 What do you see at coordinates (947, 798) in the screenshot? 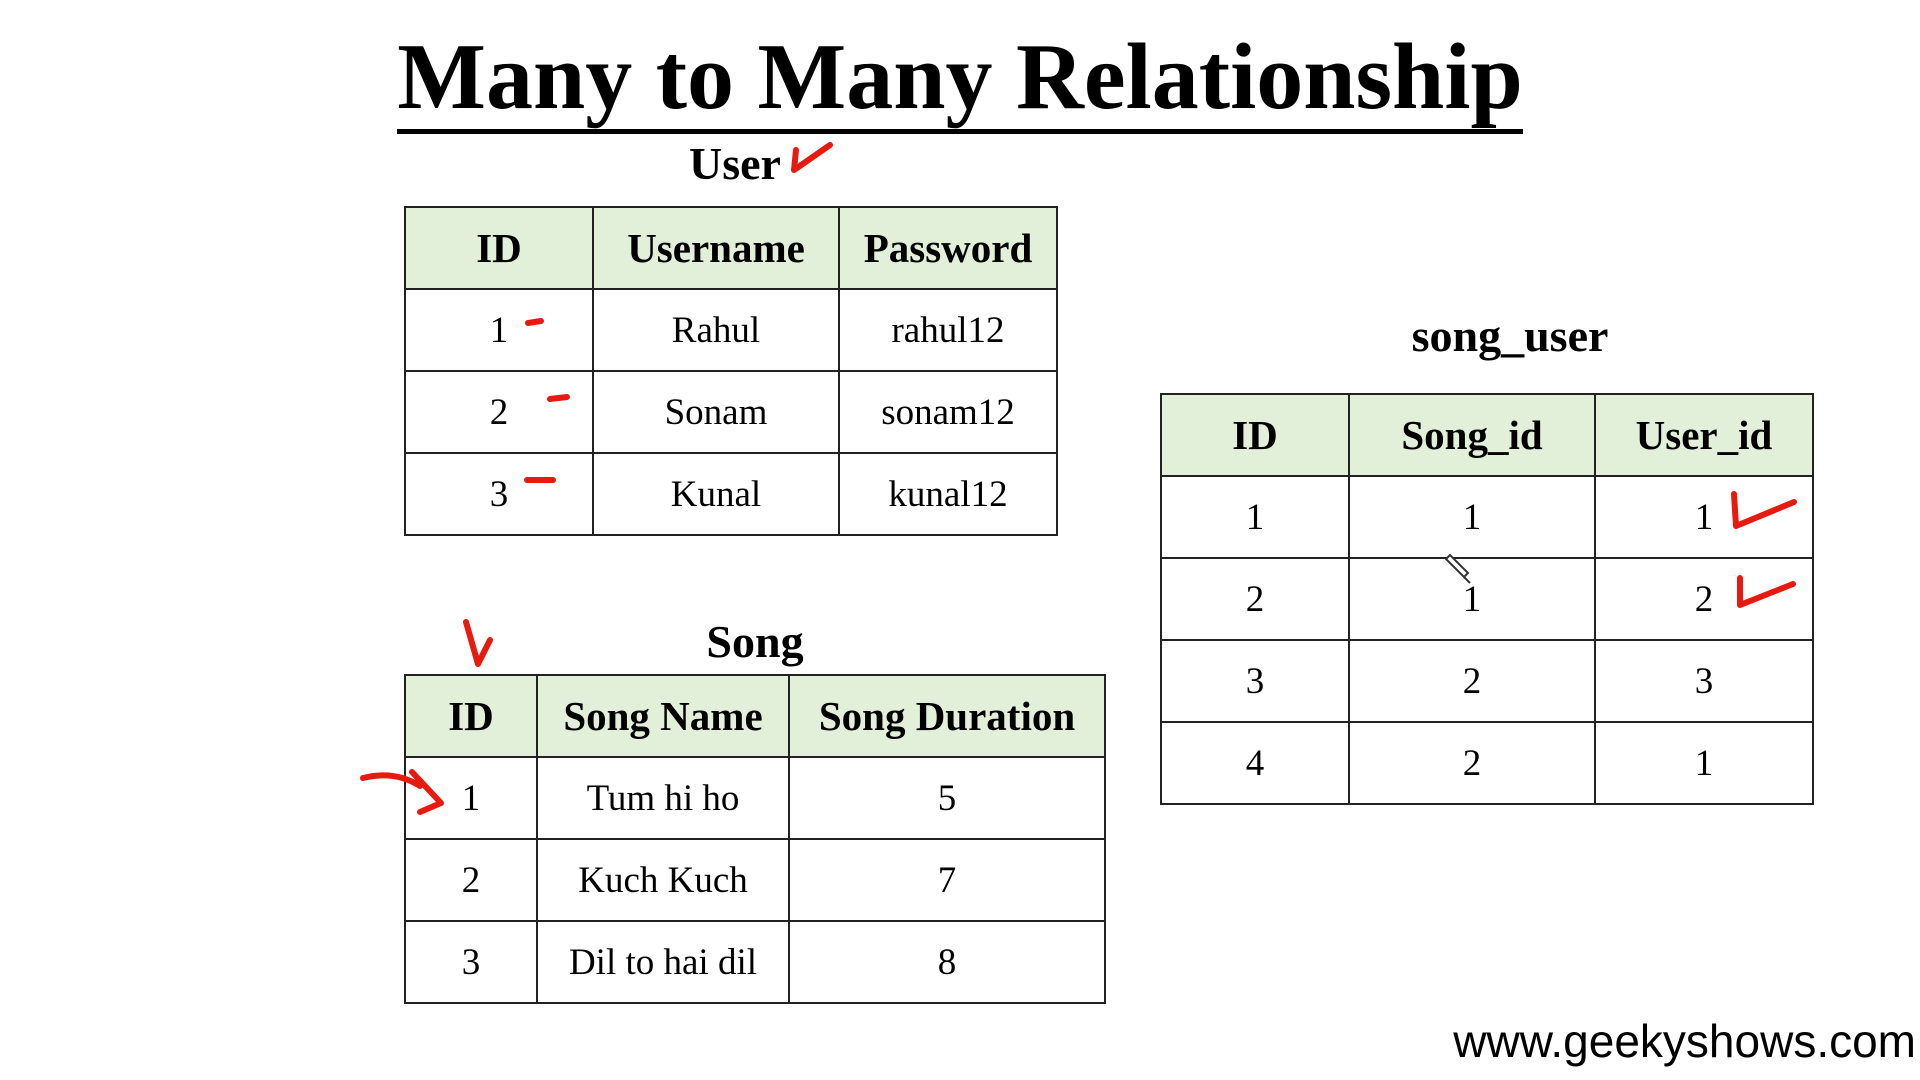
I see `table-cell: 5` at bounding box center [947, 798].